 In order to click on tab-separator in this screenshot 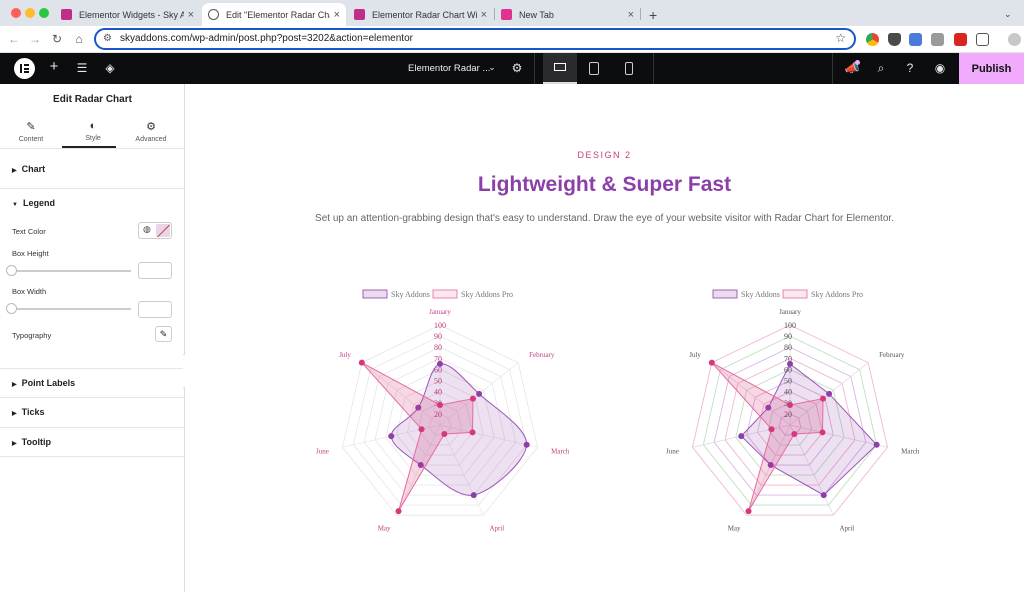, I will do `click(640, 14)`.